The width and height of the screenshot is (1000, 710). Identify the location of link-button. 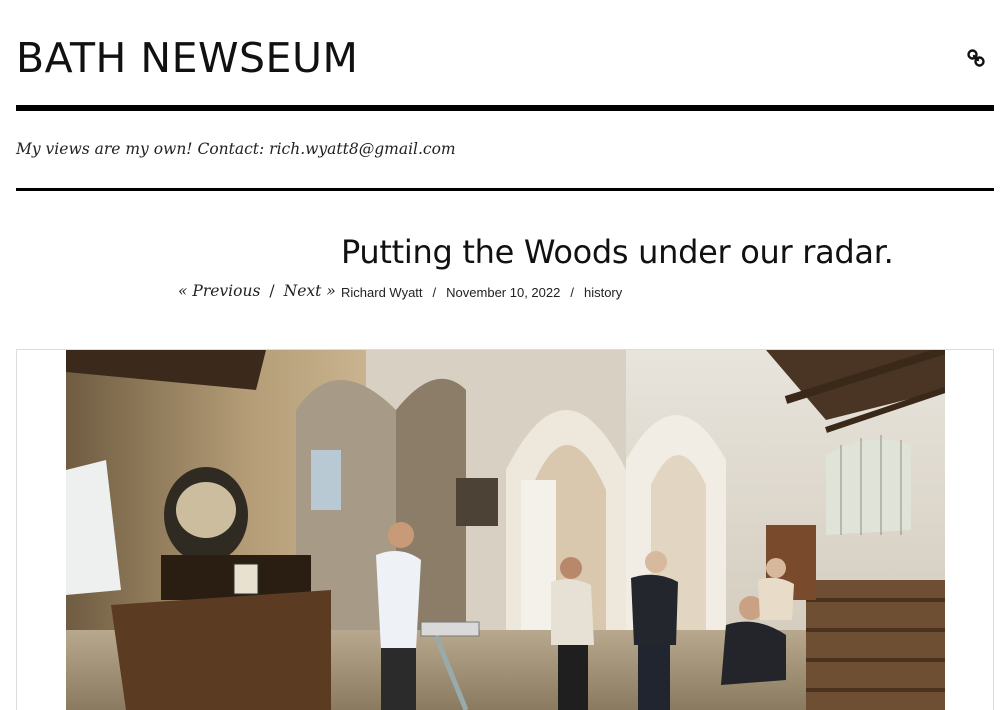
(976, 58).